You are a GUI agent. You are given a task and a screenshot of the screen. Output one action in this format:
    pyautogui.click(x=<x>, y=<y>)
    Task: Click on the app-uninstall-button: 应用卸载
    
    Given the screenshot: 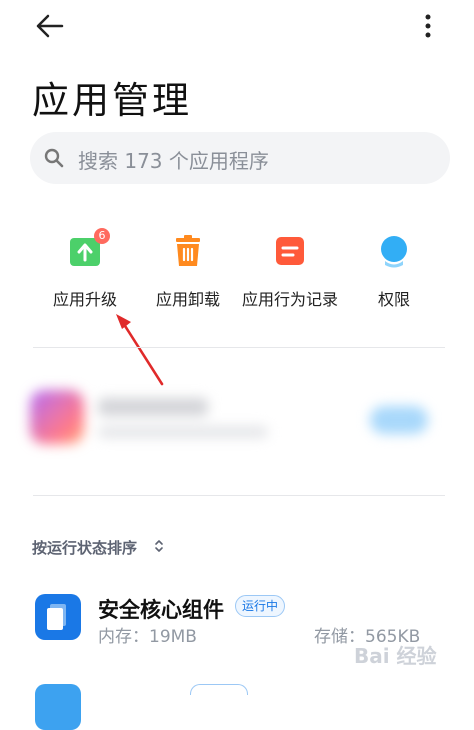 What is the action you would take?
    pyautogui.click(x=188, y=272)
    